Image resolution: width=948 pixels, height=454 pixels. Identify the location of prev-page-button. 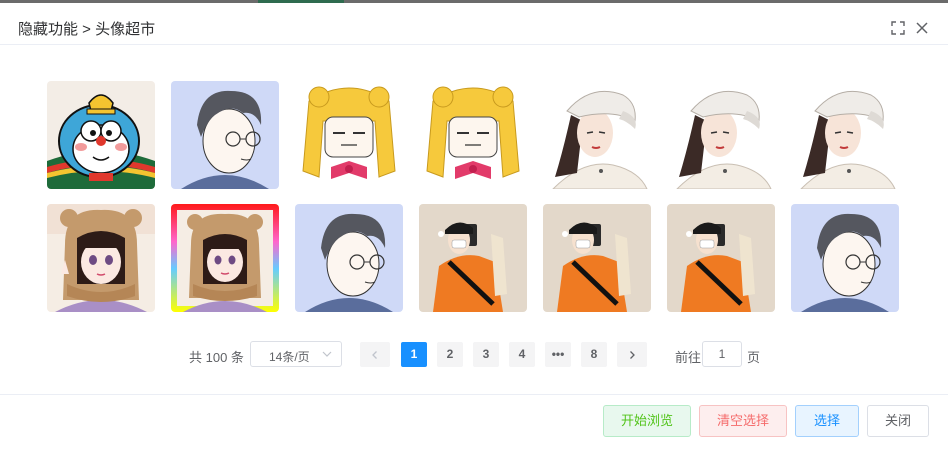
(375, 354).